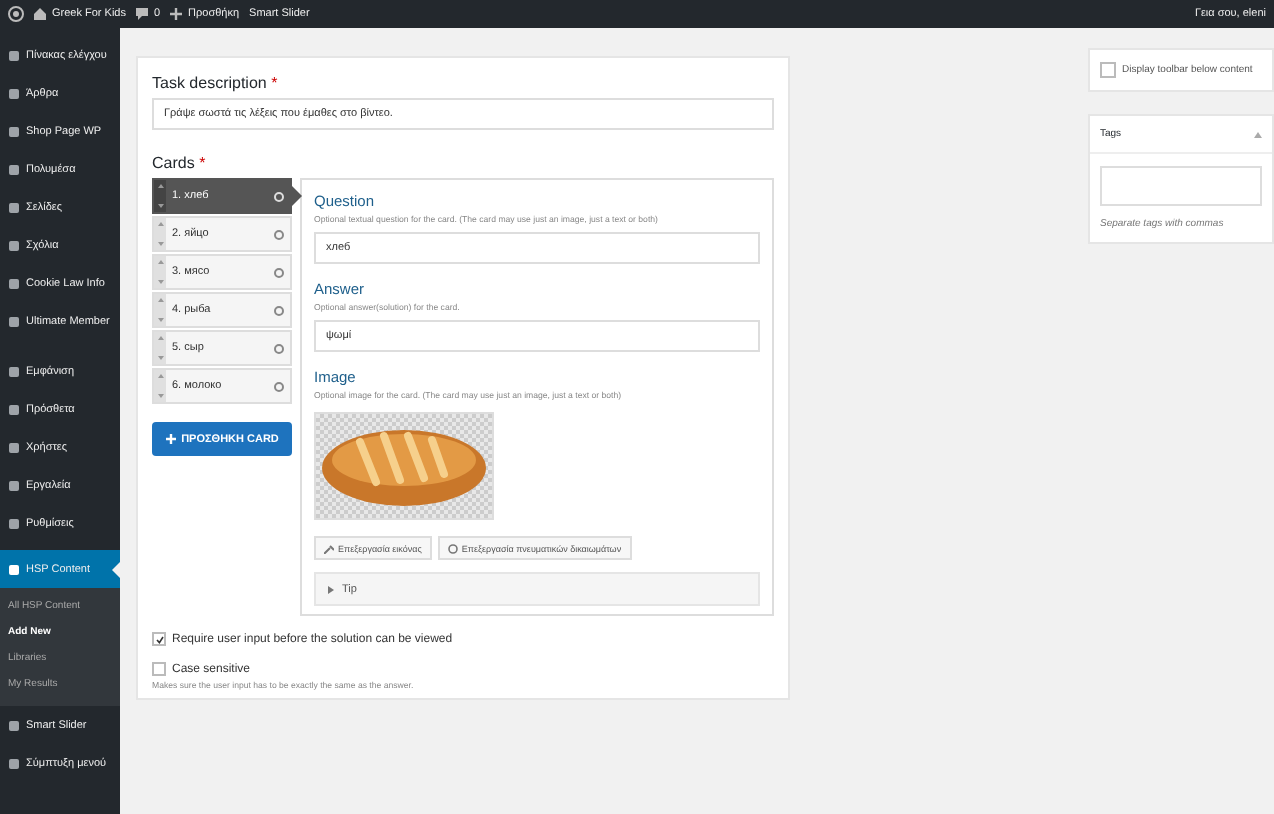 The image size is (1274, 814). Describe the element at coordinates (1181, 186) in the screenshot. I see `tags-field` at that location.